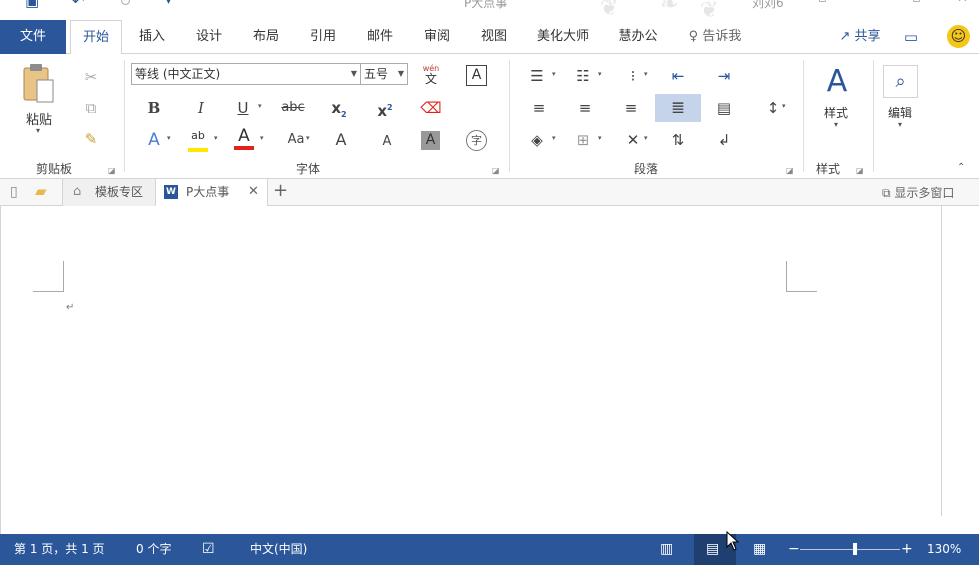  What do you see at coordinates (260, 106) in the screenshot?
I see `underline-dropdown-icon: ▾` at bounding box center [260, 106].